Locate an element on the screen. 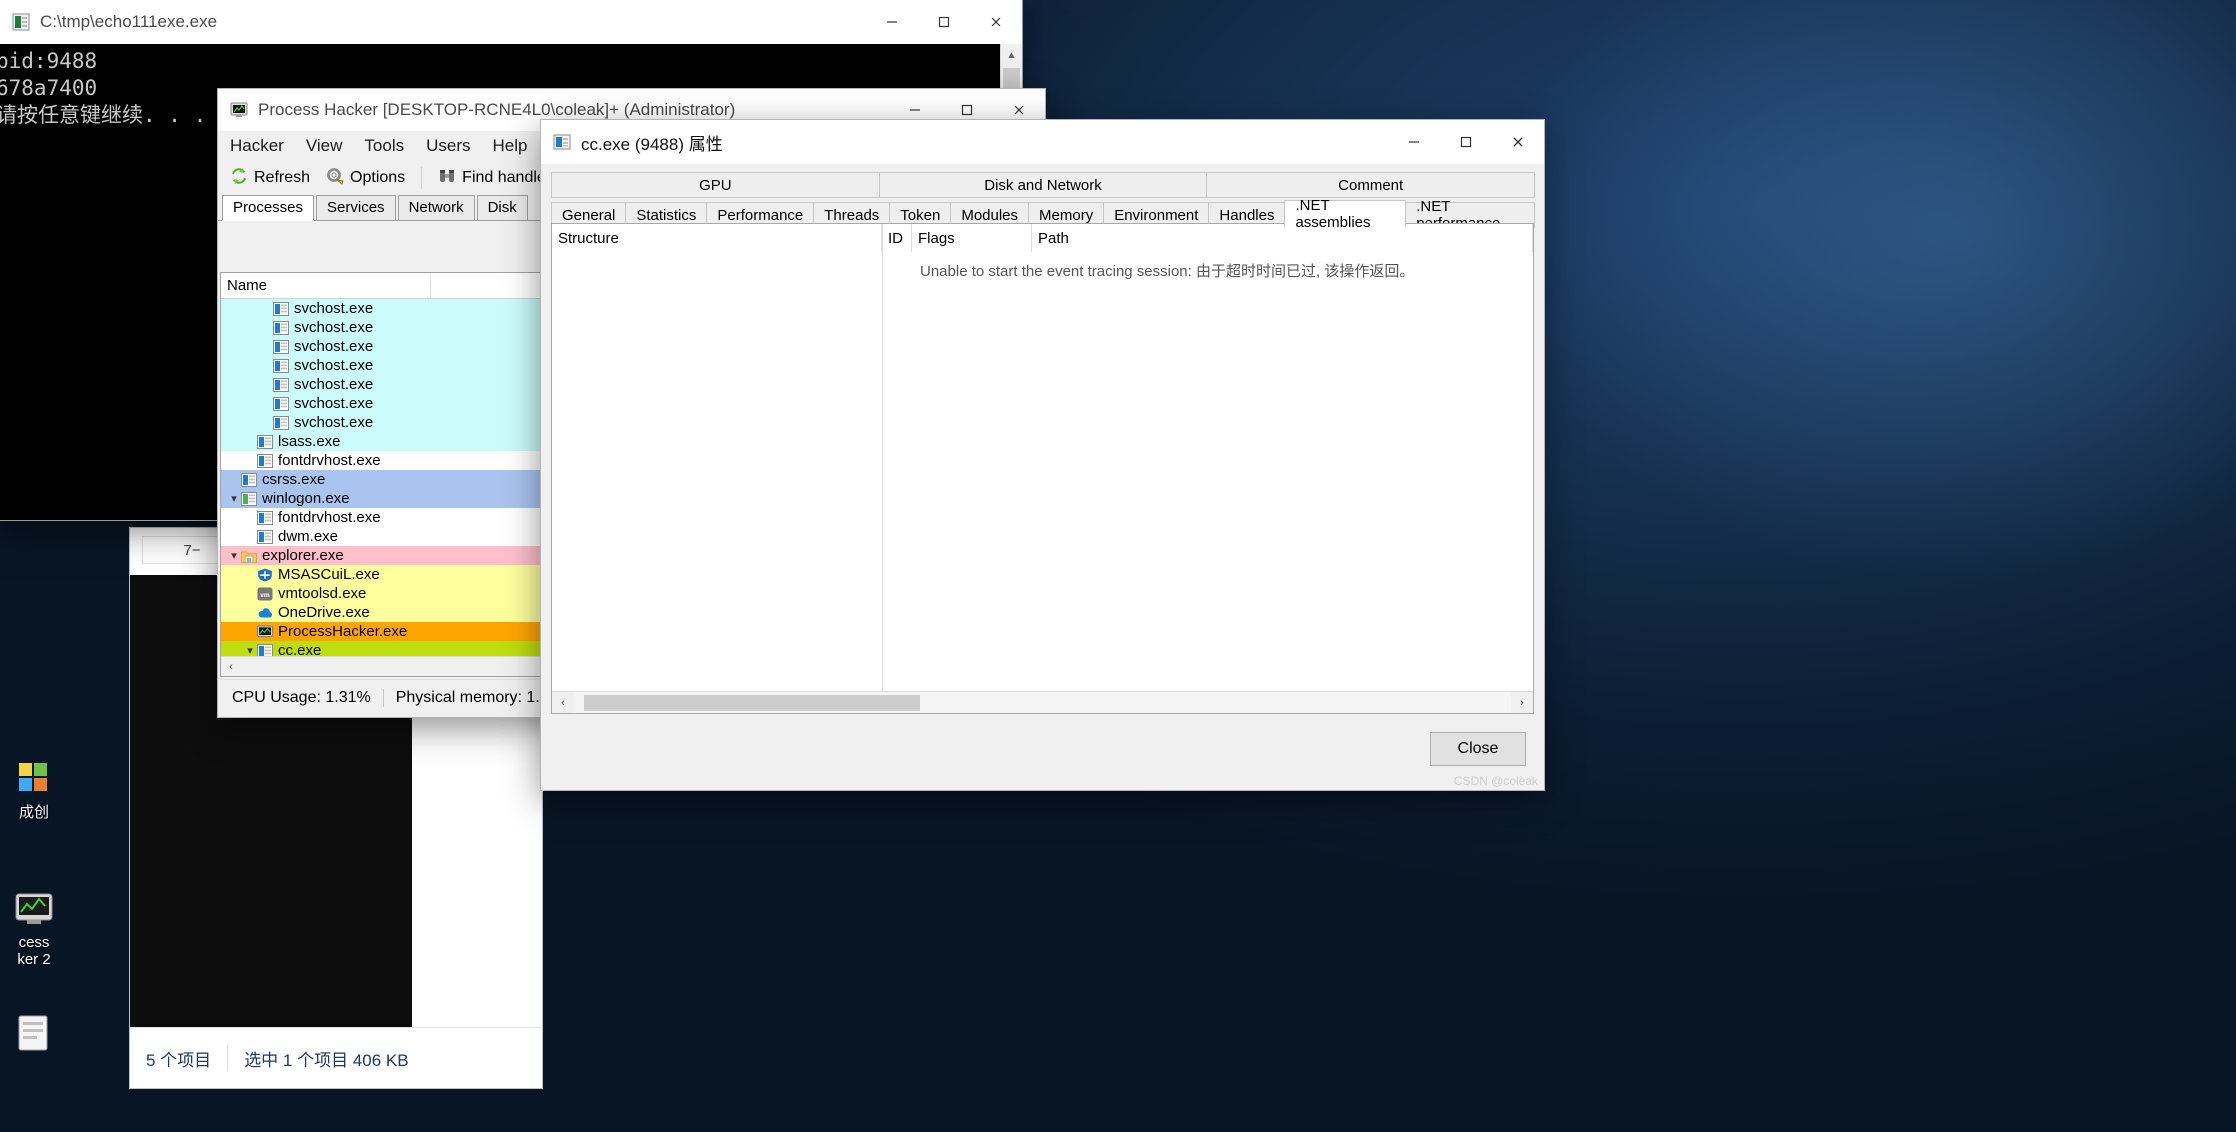 The width and height of the screenshot is (2236, 1132). tab-processes: Processes is located at coordinates (268, 208).